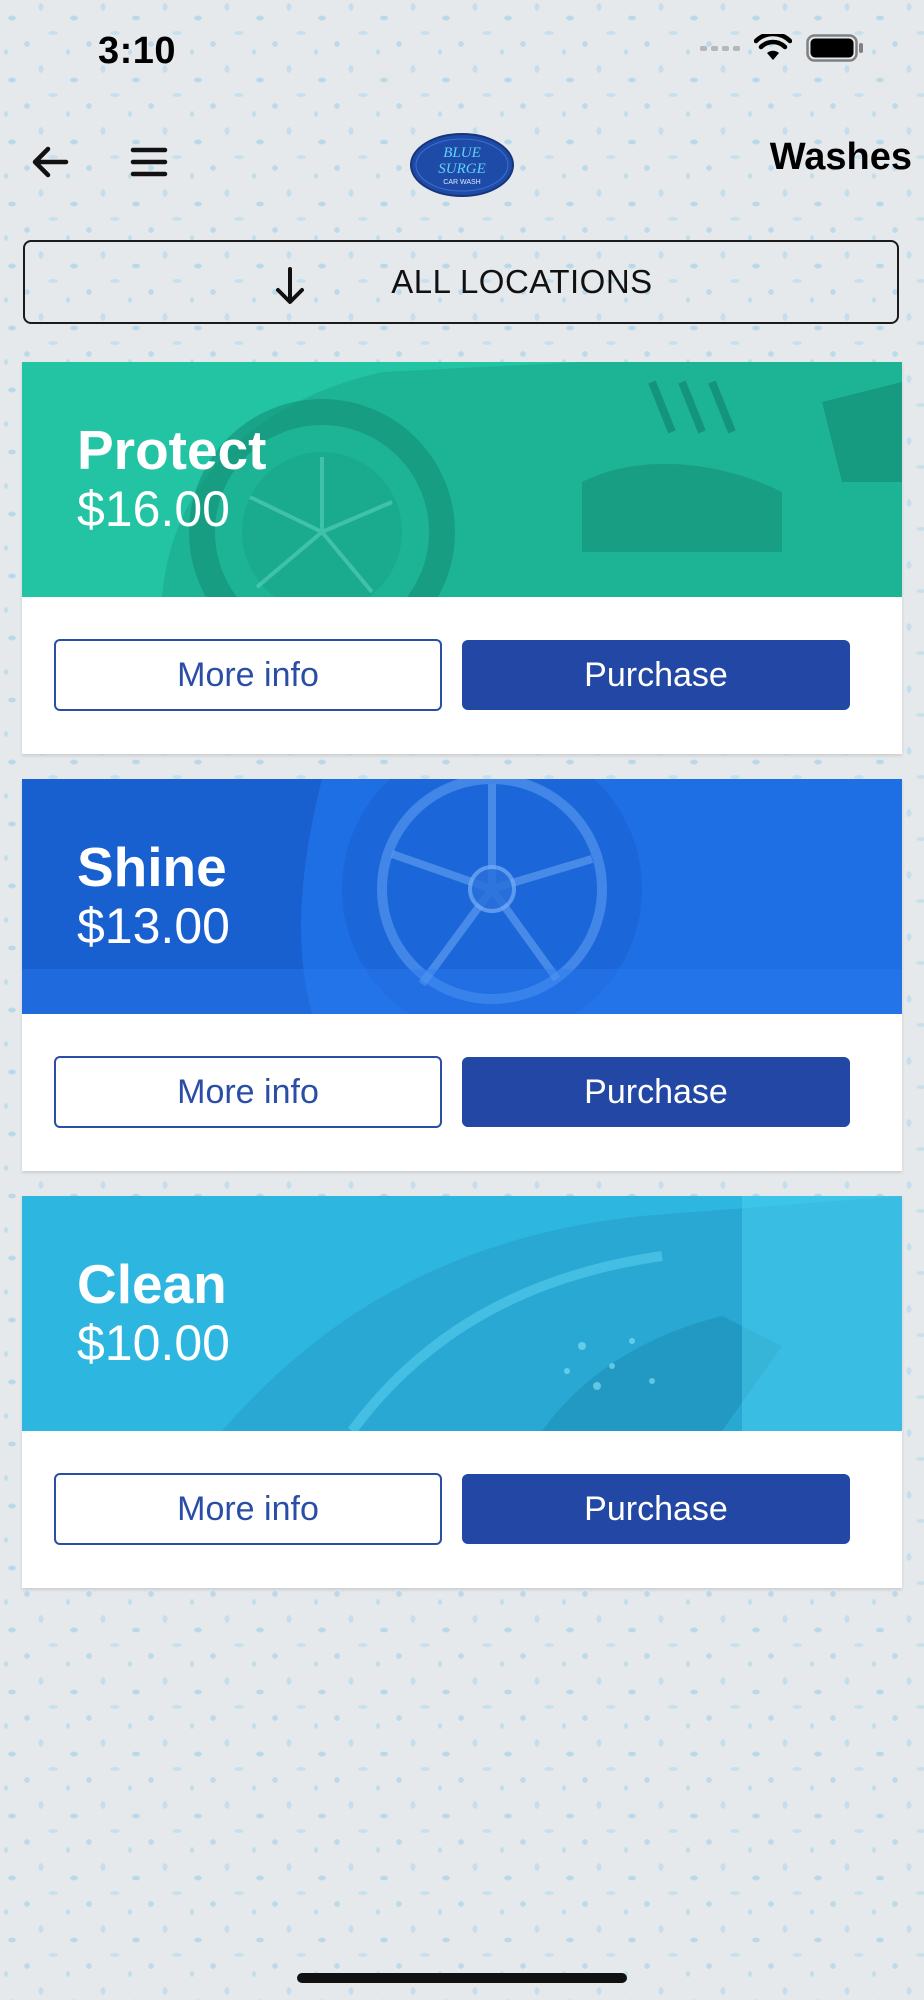 The height and width of the screenshot is (2000, 924). What do you see at coordinates (462, 169) in the screenshot?
I see `svg-text: SURGE` at bounding box center [462, 169].